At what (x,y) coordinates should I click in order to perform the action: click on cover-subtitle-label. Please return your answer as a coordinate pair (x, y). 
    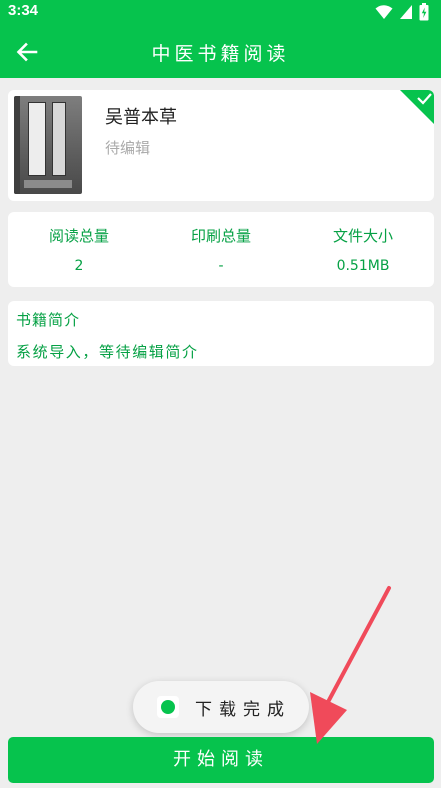
    Looking at the image, I should click on (59, 139).